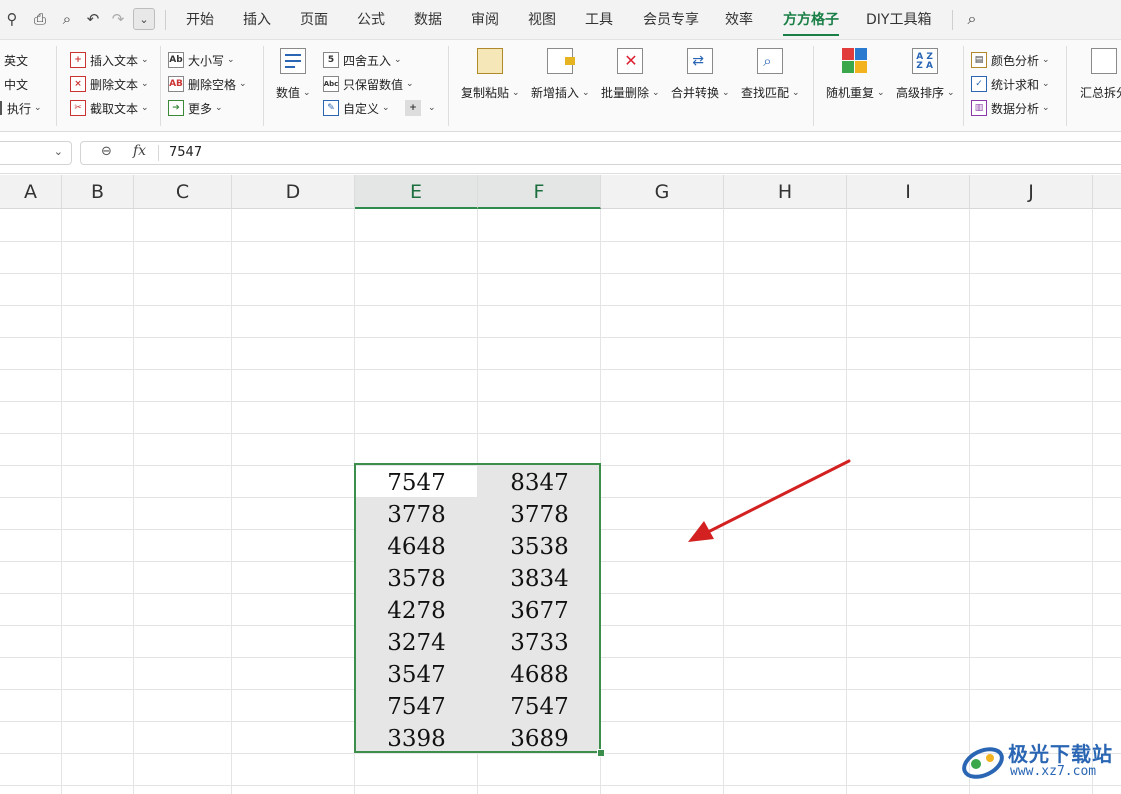  What do you see at coordinates (207, 84) in the screenshot?
I see `remove-spaces-button: AB 删除空格 ⌄` at bounding box center [207, 84].